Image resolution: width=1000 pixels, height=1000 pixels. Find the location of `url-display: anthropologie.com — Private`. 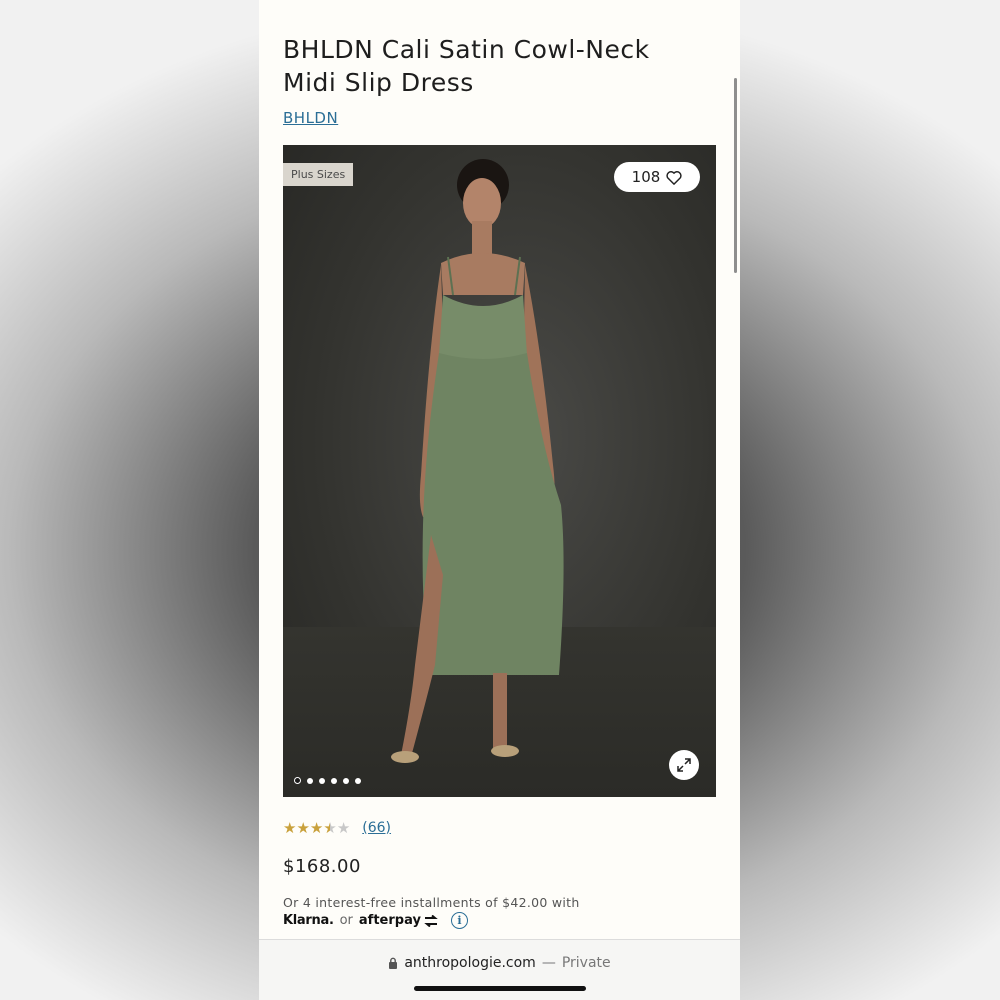

url-display: anthropologie.com — Private is located at coordinates (499, 963).